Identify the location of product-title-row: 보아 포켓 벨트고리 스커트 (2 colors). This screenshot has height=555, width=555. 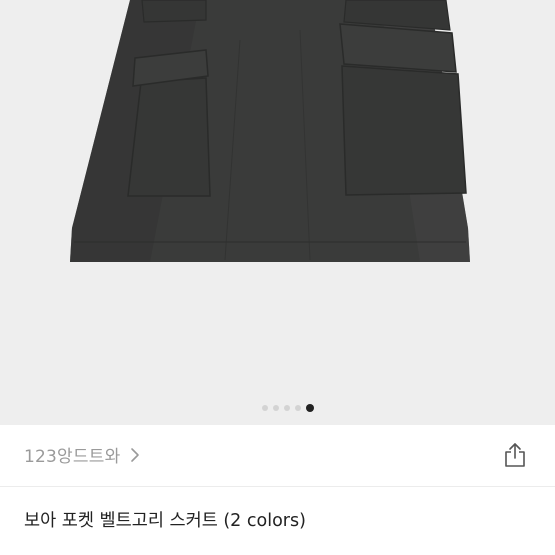
(279, 519).